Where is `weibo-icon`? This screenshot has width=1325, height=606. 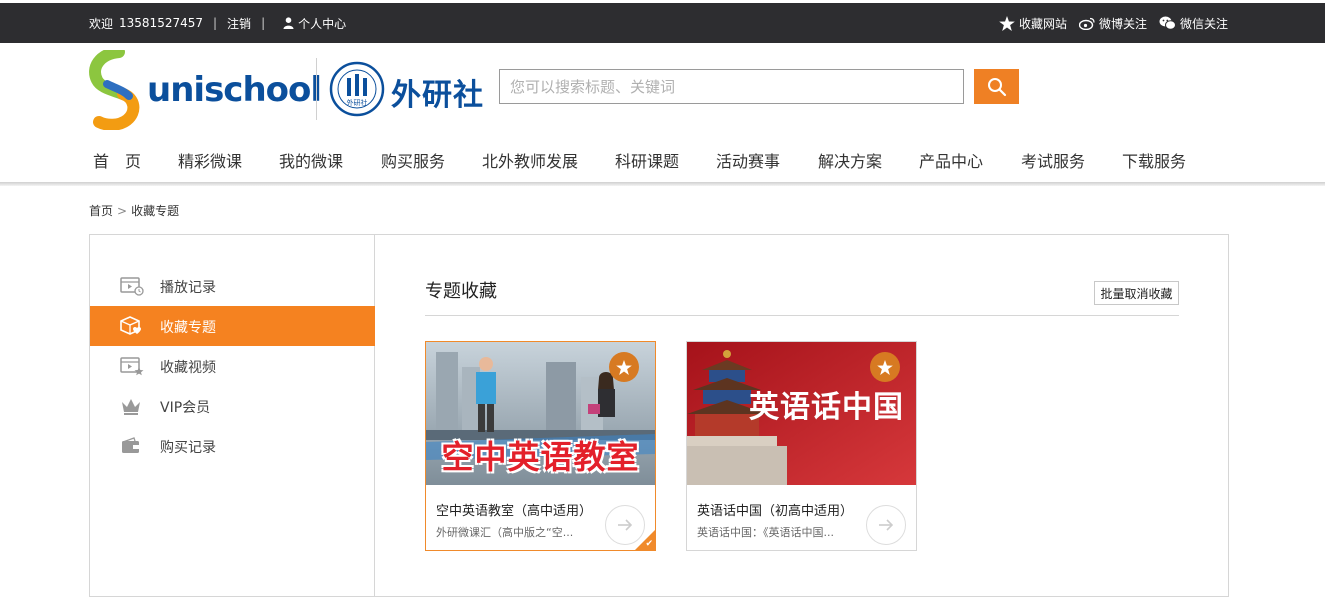
weibo-icon is located at coordinates (1086, 23).